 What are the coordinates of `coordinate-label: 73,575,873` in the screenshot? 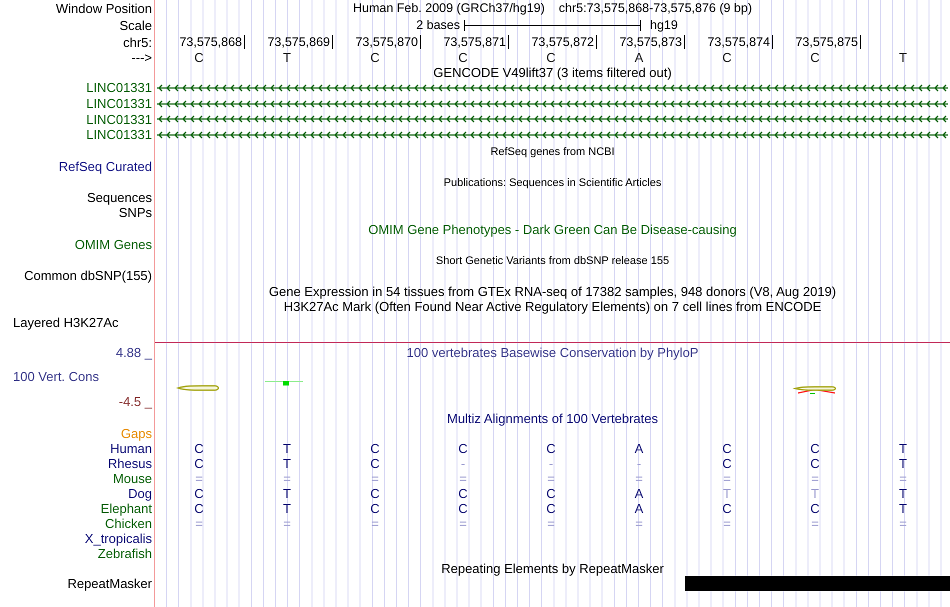 It's located at (650, 42).